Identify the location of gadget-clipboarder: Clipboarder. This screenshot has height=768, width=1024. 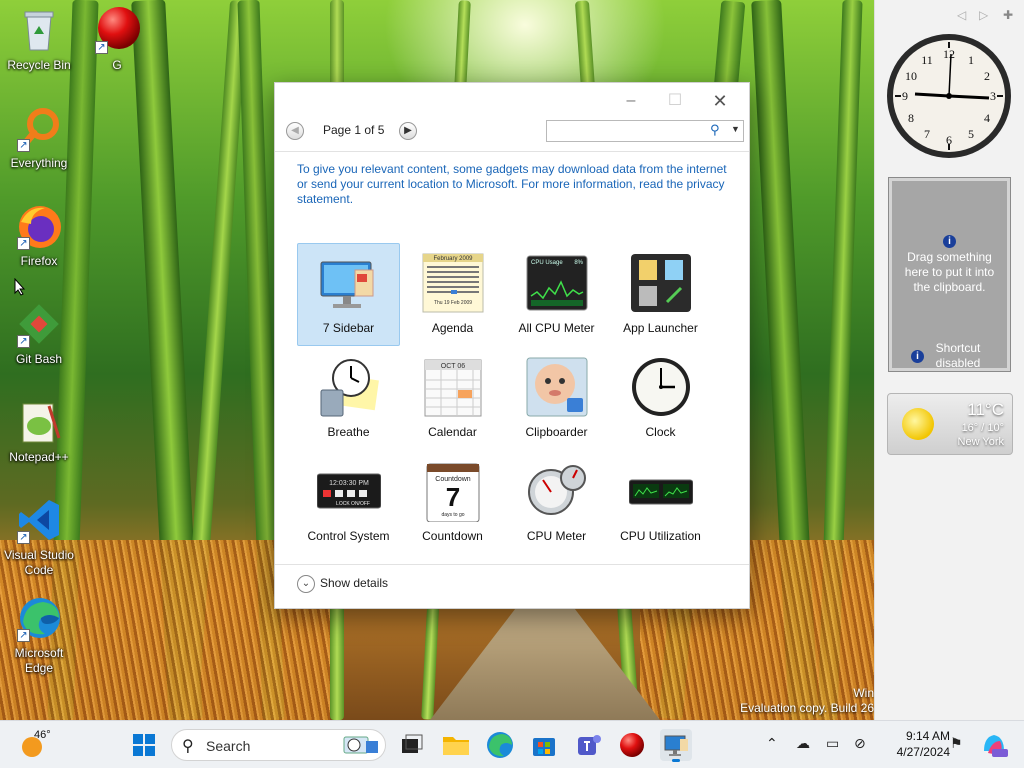
(556, 398).